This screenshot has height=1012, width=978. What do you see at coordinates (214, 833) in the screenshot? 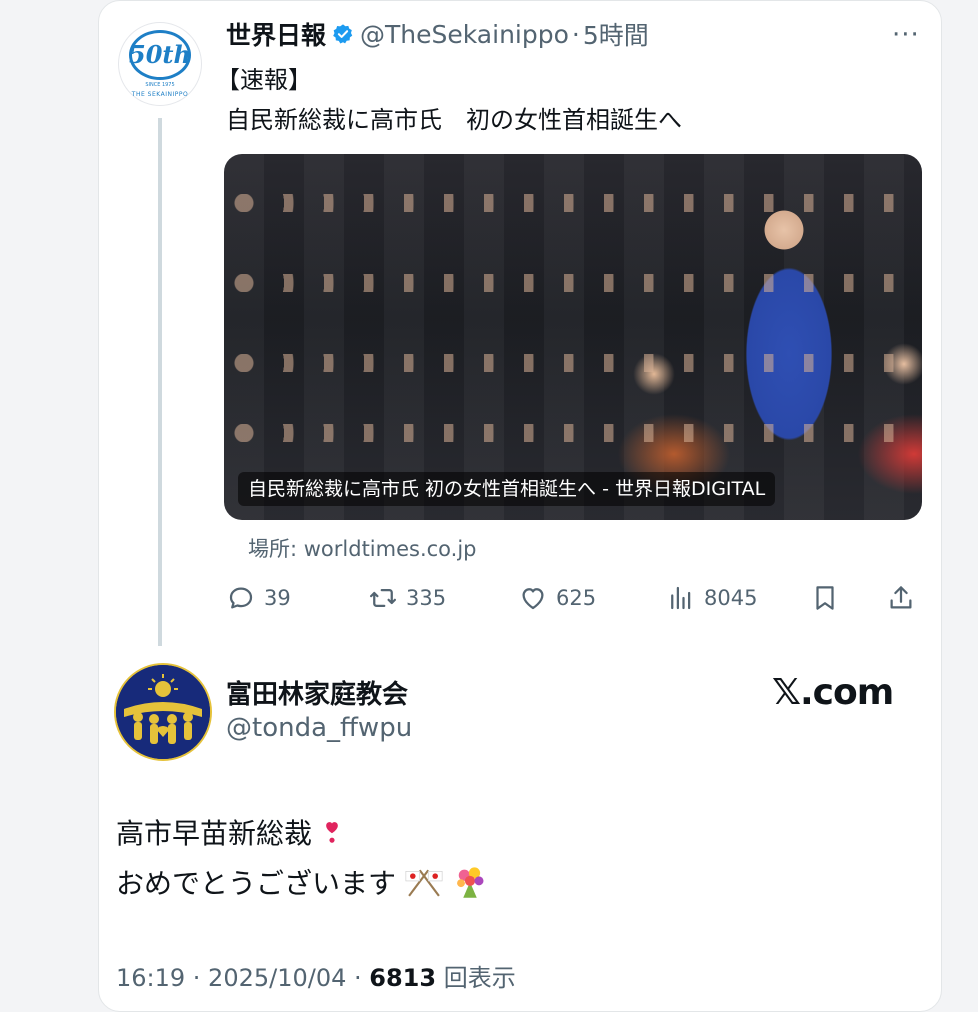
I see `tweet-text-line1-content: 高市早苗新総裁` at bounding box center [214, 833].